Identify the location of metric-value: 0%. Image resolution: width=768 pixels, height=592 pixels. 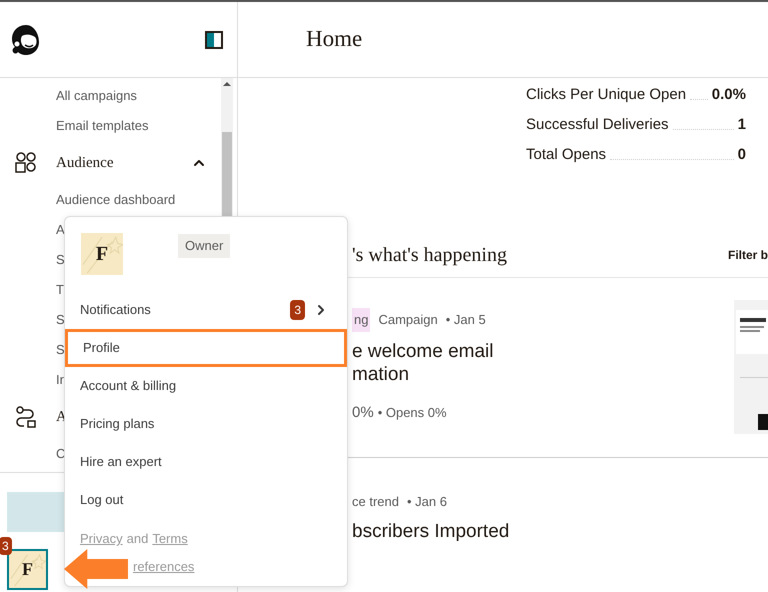
(363, 412).